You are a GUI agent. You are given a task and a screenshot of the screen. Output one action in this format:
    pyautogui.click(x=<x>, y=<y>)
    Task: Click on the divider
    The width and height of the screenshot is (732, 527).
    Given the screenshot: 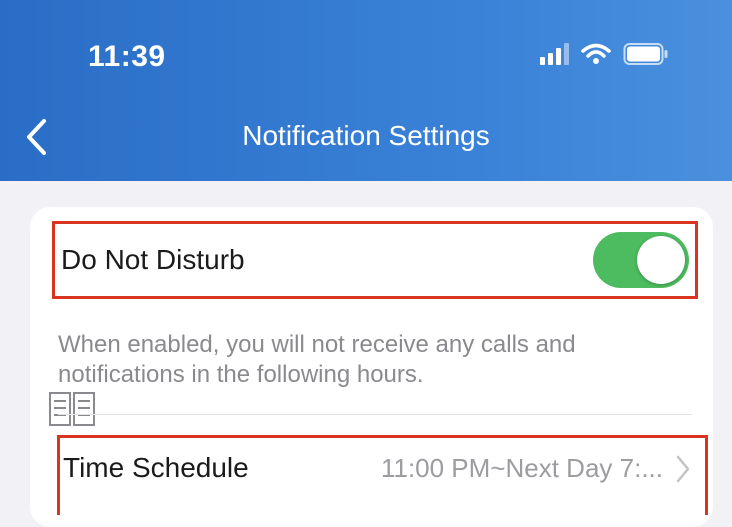 What is the action you would take?
    pyautogui.click(x=375, y=414)
    